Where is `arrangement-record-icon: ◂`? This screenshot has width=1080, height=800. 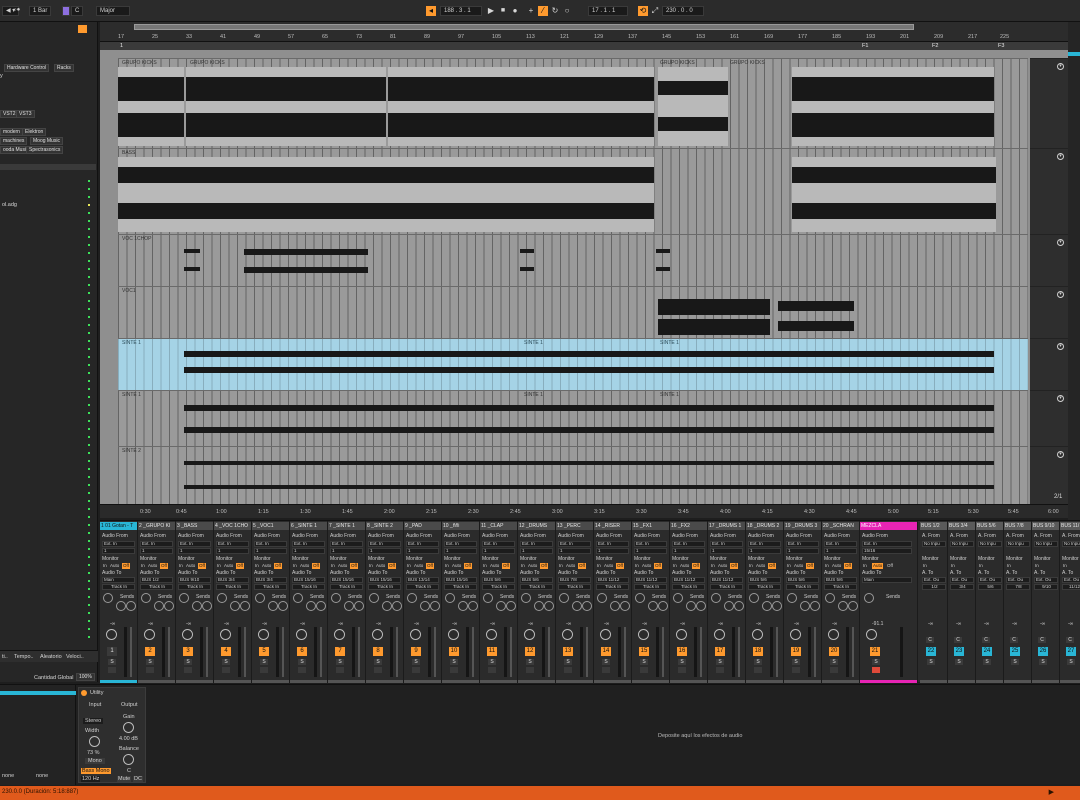
arrangement-record-icon: ◂ is located at coordinates (431, 11).